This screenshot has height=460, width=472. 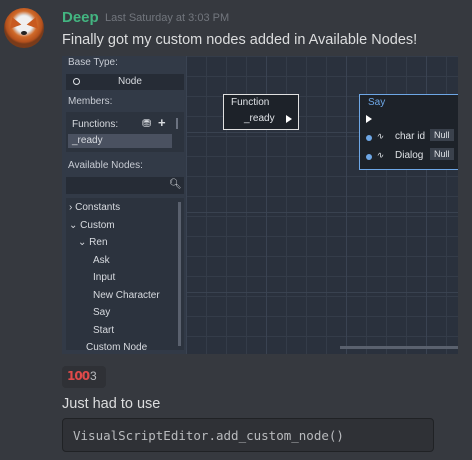 I want to click on tree-scrollbar, so click(x=179, y=274).